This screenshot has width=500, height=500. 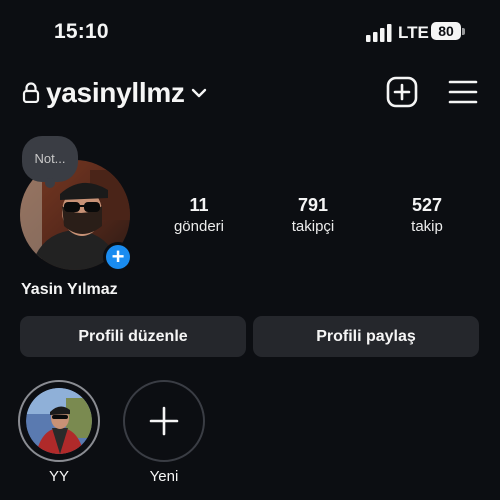 What do you see at coordinates (427, 205) in the screenshot?
I see `stat-following-value: 527` at bounding box center [427, 205].